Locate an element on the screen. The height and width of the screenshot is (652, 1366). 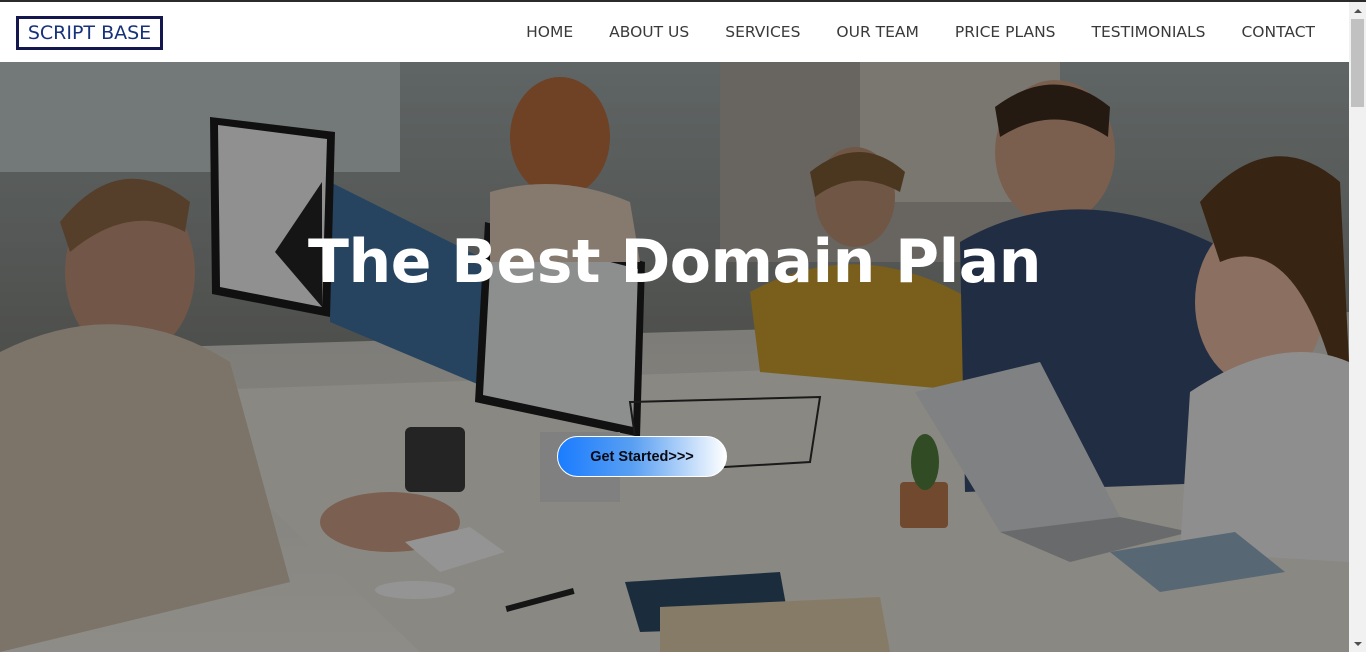
scrollbar-thumb is located at coordinates (1357, 63).